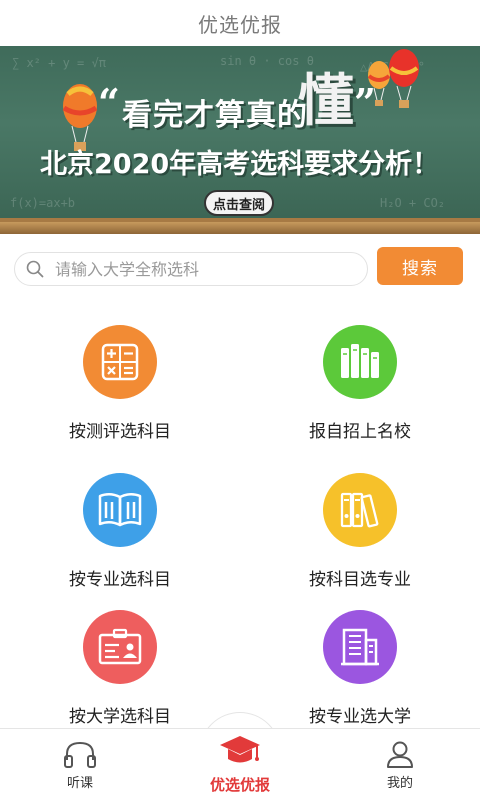 This screenshot has height=800, width=480. What do you see at coordinates (240, 164) in the screenshot?
I see `banner-subheadline: 北京2020年高考选科要求分析！` at bounding box center [240, 164].